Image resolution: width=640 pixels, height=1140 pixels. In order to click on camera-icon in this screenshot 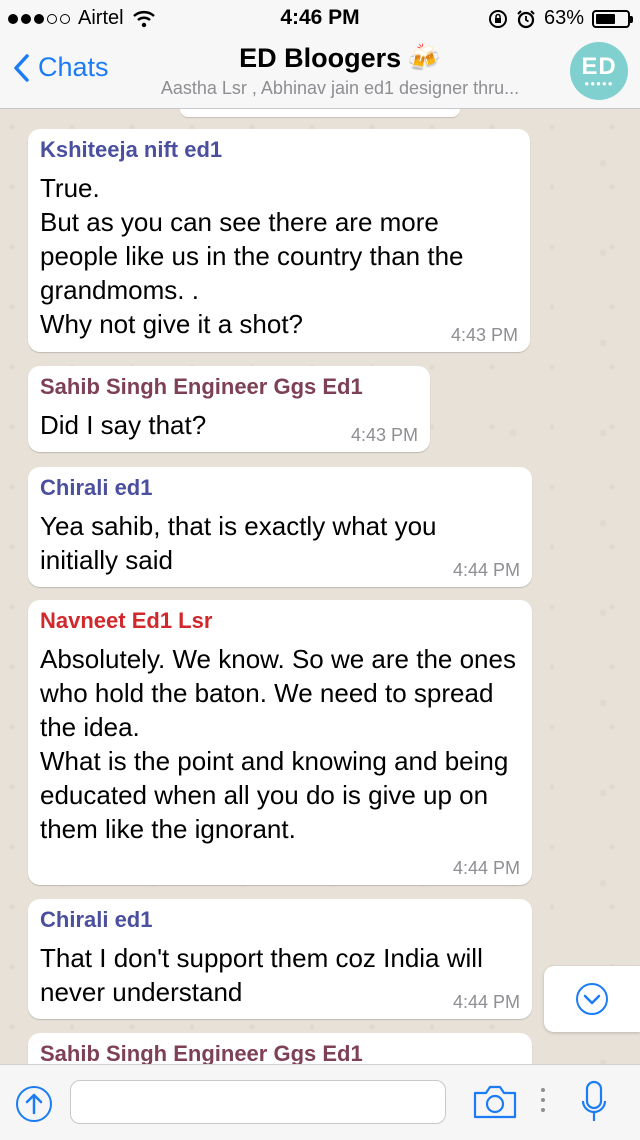, I will do `click(495, 1102)`.